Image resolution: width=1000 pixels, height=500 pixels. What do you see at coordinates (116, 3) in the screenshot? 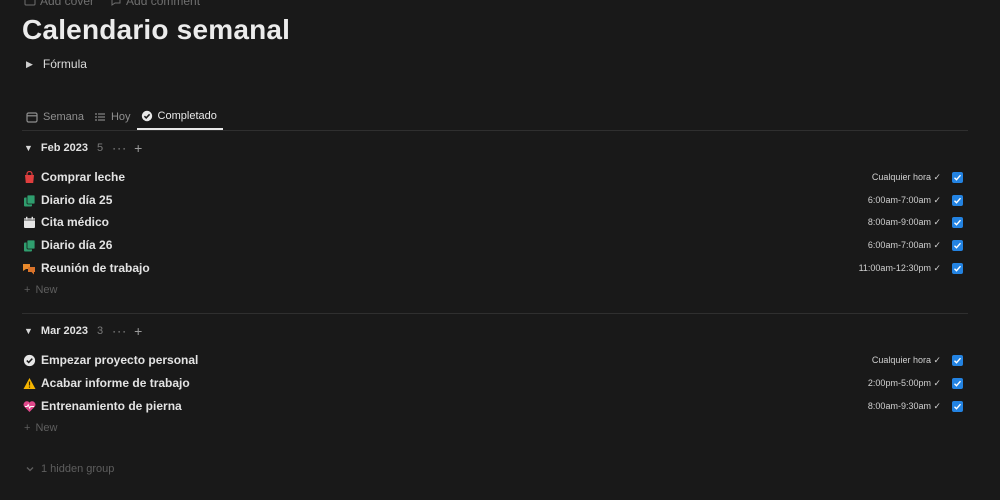
I see `comment-icon` at bounding box center [116, 3].